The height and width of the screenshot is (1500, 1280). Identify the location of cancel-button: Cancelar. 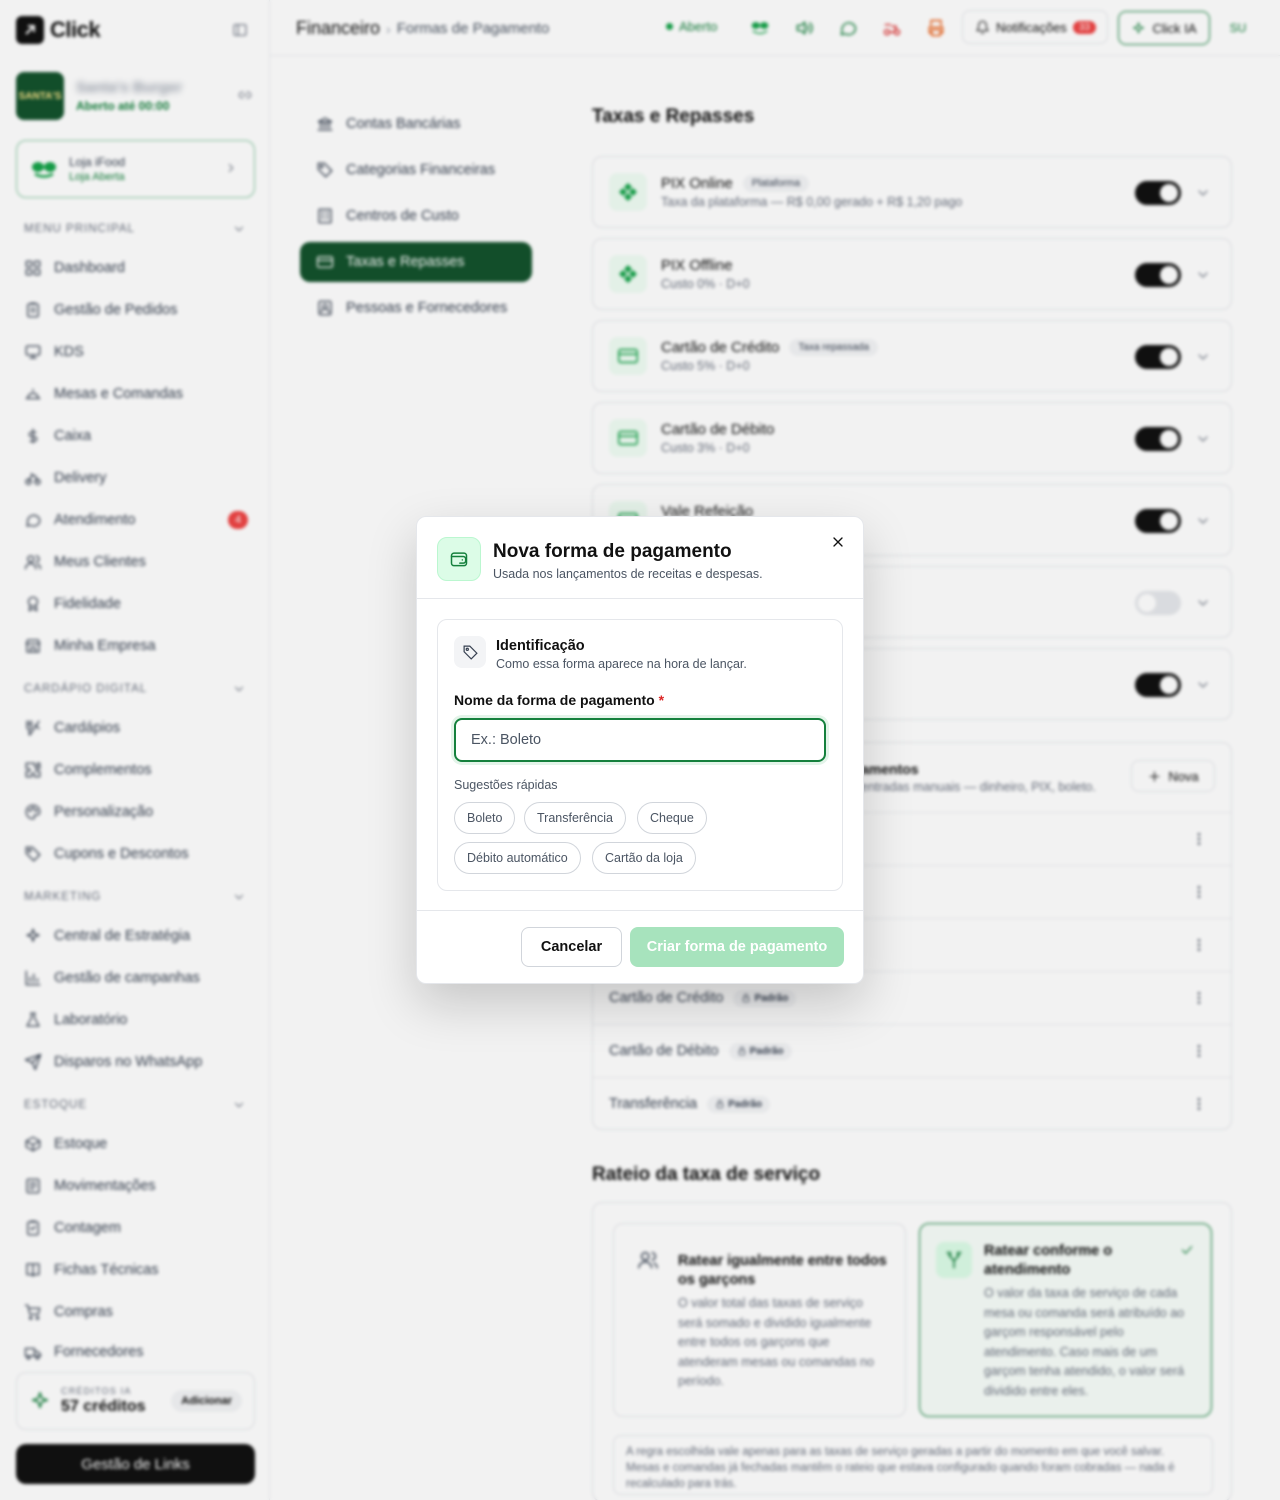
(571, 947).